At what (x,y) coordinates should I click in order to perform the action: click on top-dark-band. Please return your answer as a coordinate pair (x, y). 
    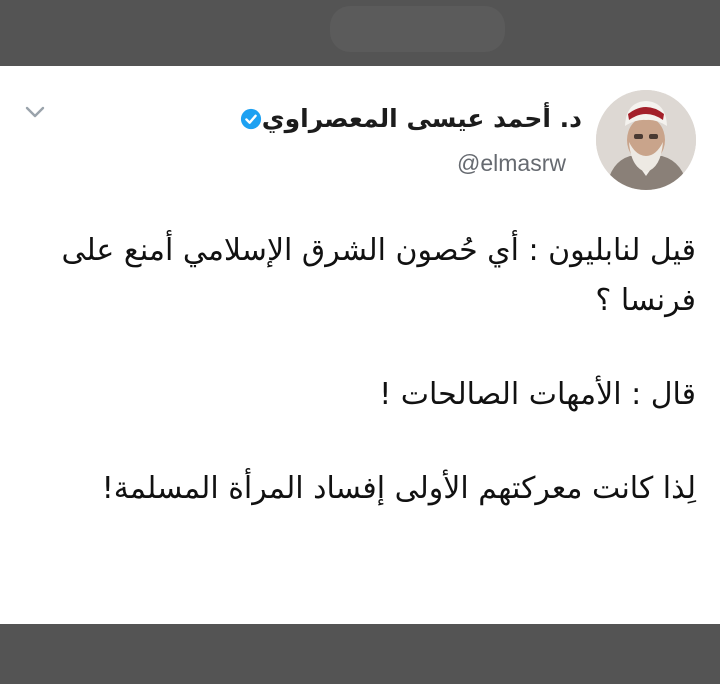
    Looking at the image, I should click on (360, 33).